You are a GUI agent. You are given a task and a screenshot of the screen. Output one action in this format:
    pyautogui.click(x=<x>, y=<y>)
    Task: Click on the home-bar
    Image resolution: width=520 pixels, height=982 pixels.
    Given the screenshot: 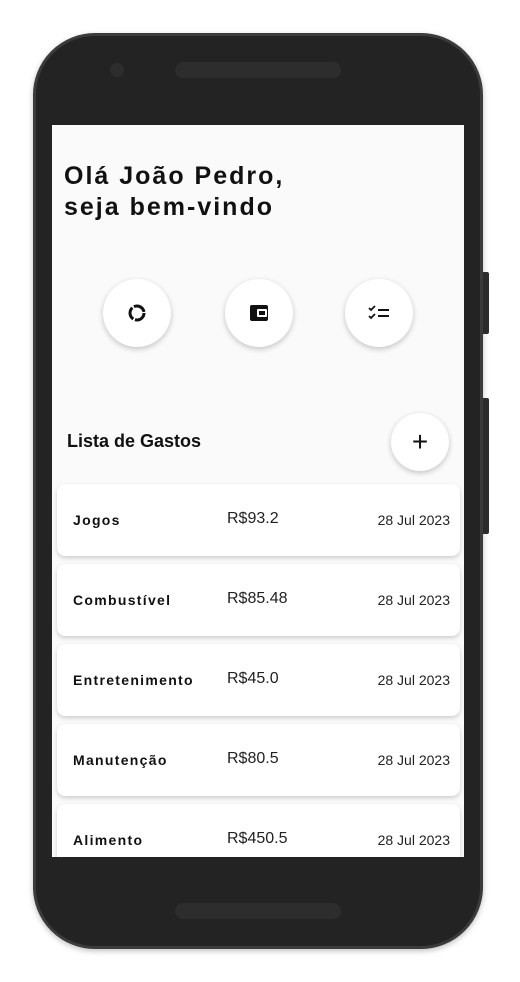 What is the action you would take?
    pyautogui.click(x=258, y=911)
    